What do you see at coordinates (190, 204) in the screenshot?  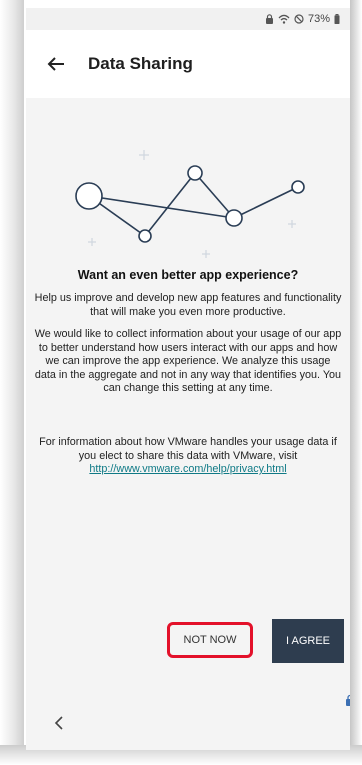 I see `network-illustration` at bounding box center [190, 204].